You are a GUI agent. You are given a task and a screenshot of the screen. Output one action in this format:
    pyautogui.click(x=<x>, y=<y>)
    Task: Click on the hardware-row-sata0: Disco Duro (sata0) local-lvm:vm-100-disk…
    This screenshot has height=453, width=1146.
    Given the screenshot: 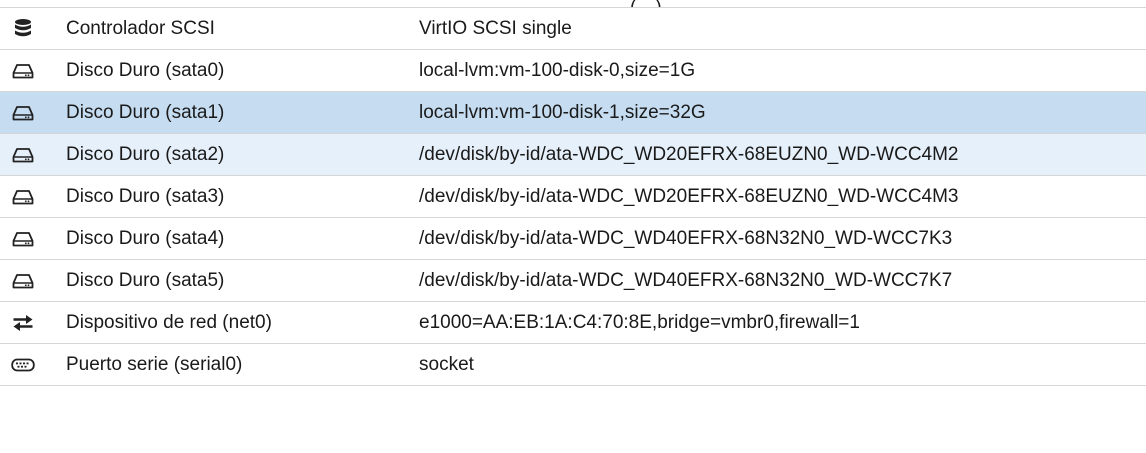 What is the action you would take?
    pyautogui.click(x=573, y=71)
    